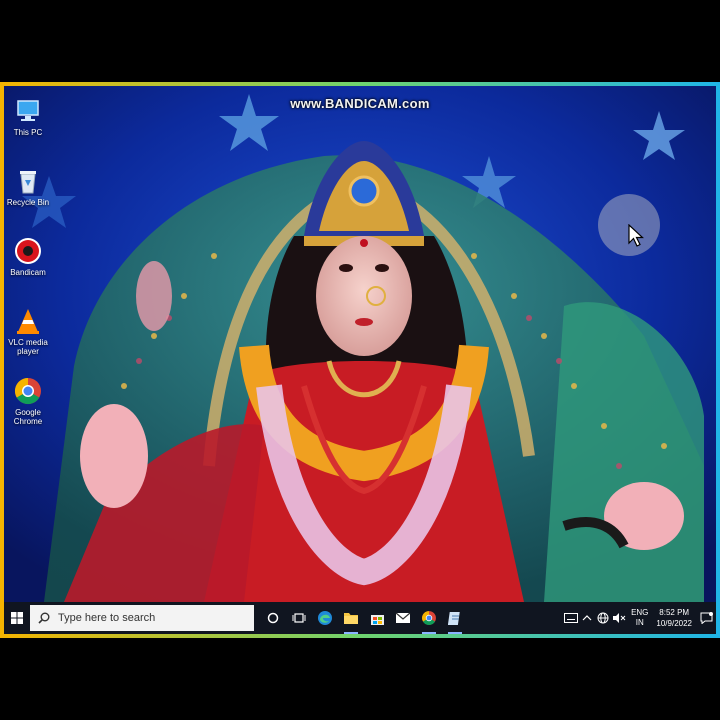 This screenshot has width=720, height=720. I want to click on taskbar-app-store, so click(377, 618).